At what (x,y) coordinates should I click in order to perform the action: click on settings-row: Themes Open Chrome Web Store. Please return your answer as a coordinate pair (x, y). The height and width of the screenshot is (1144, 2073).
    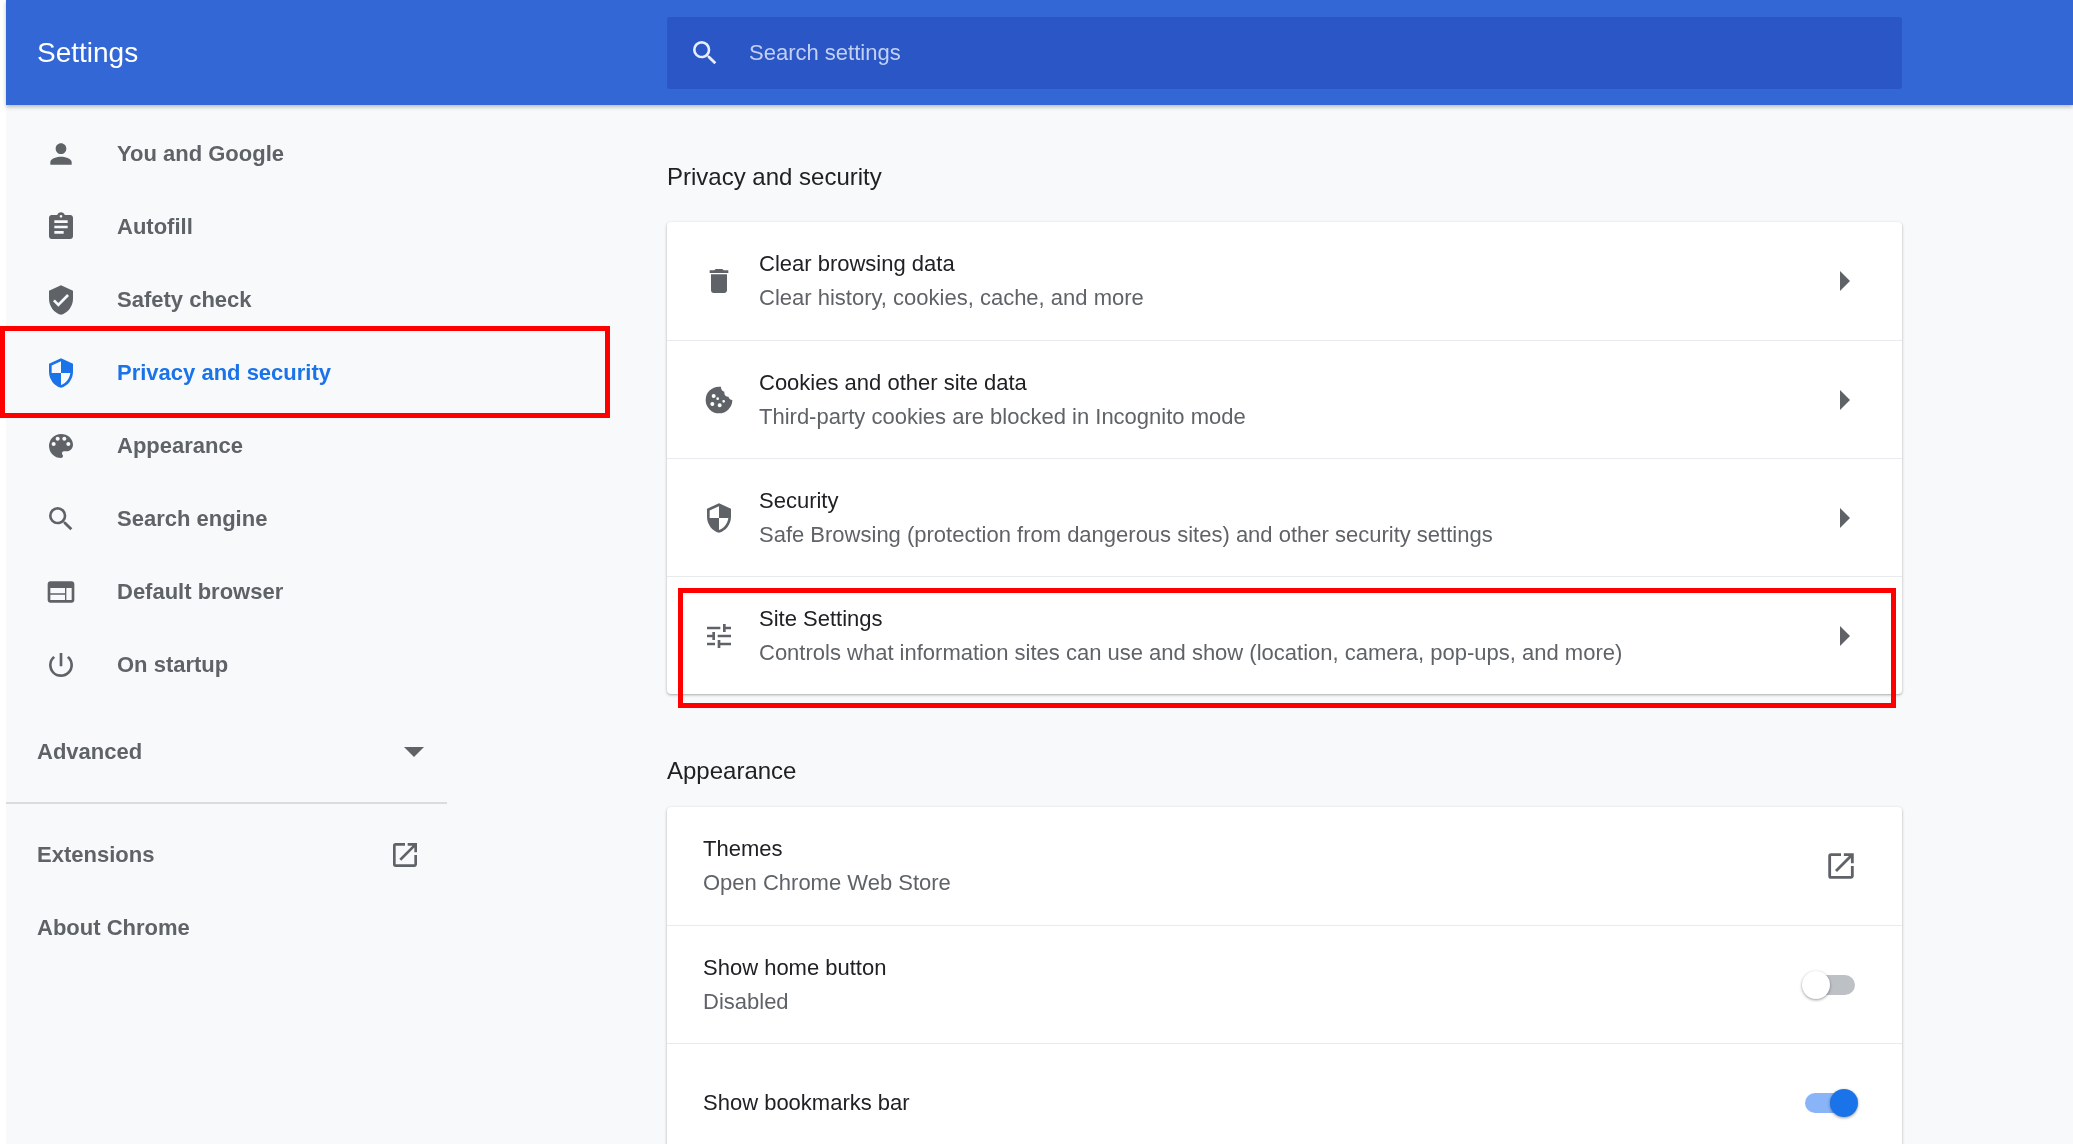
    Looking at the image, I should click on (1284, 866).